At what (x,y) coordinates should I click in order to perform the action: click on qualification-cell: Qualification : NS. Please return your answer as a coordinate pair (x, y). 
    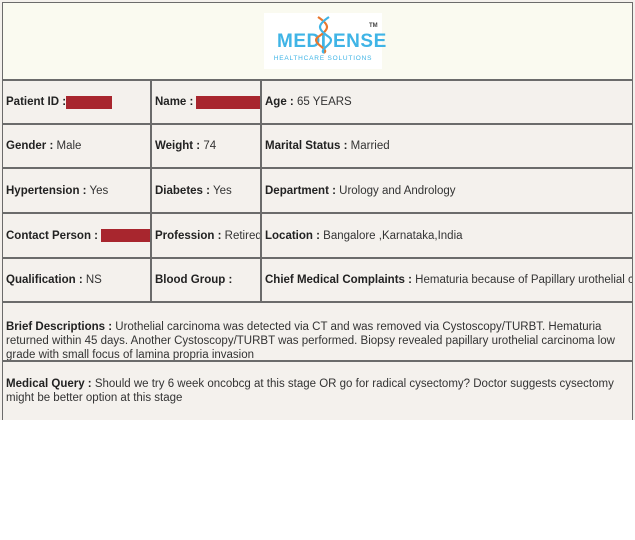
    Looking at the image, I should click on (76, 280).